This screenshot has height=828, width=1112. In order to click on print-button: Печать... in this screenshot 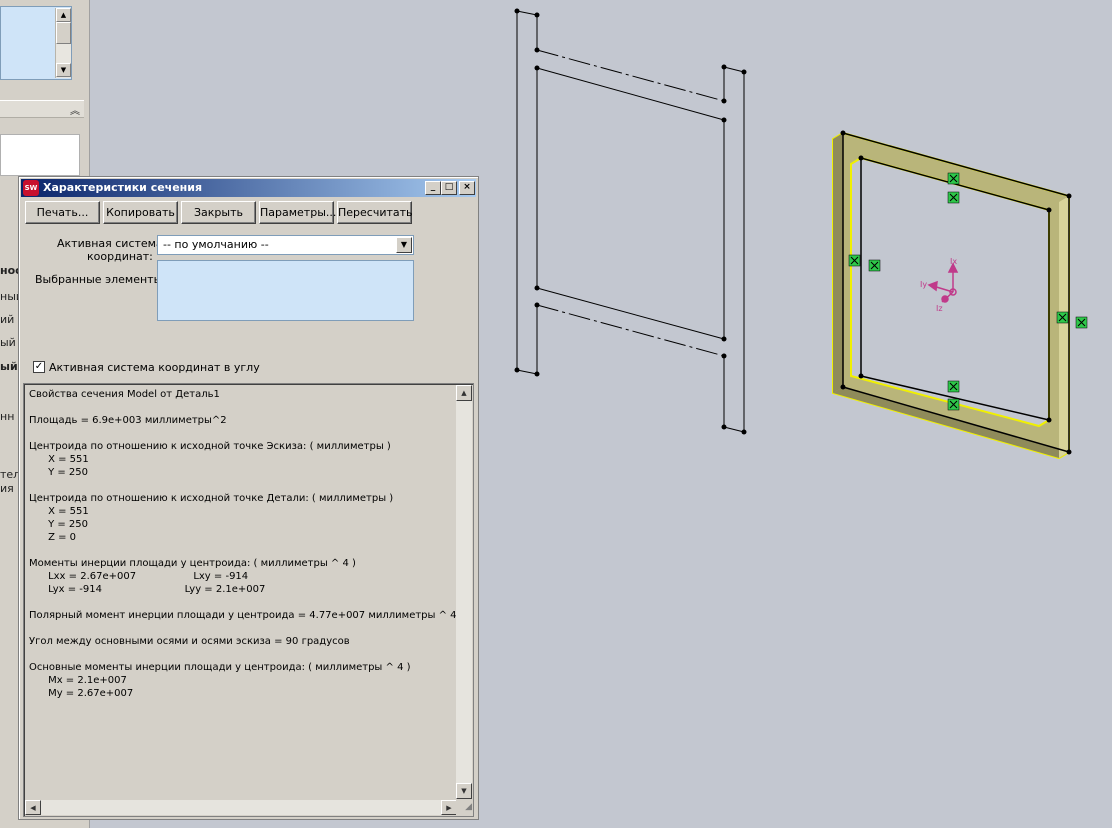, I will do `click(62, 212)`.